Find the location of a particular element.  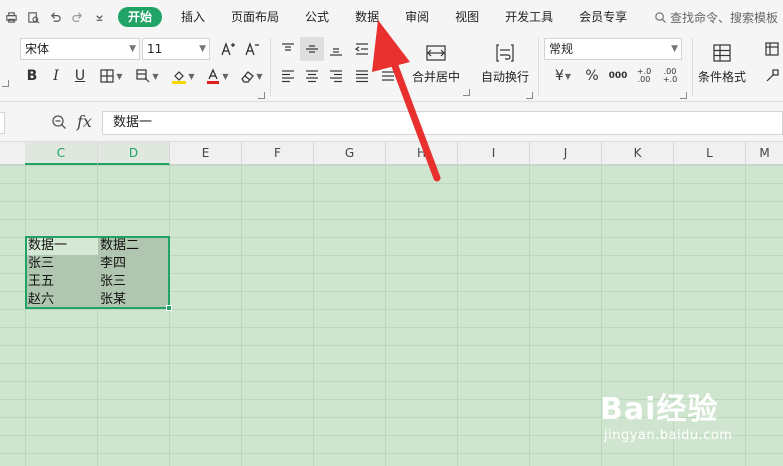

font-launcher is located at coordinates (261, 95).